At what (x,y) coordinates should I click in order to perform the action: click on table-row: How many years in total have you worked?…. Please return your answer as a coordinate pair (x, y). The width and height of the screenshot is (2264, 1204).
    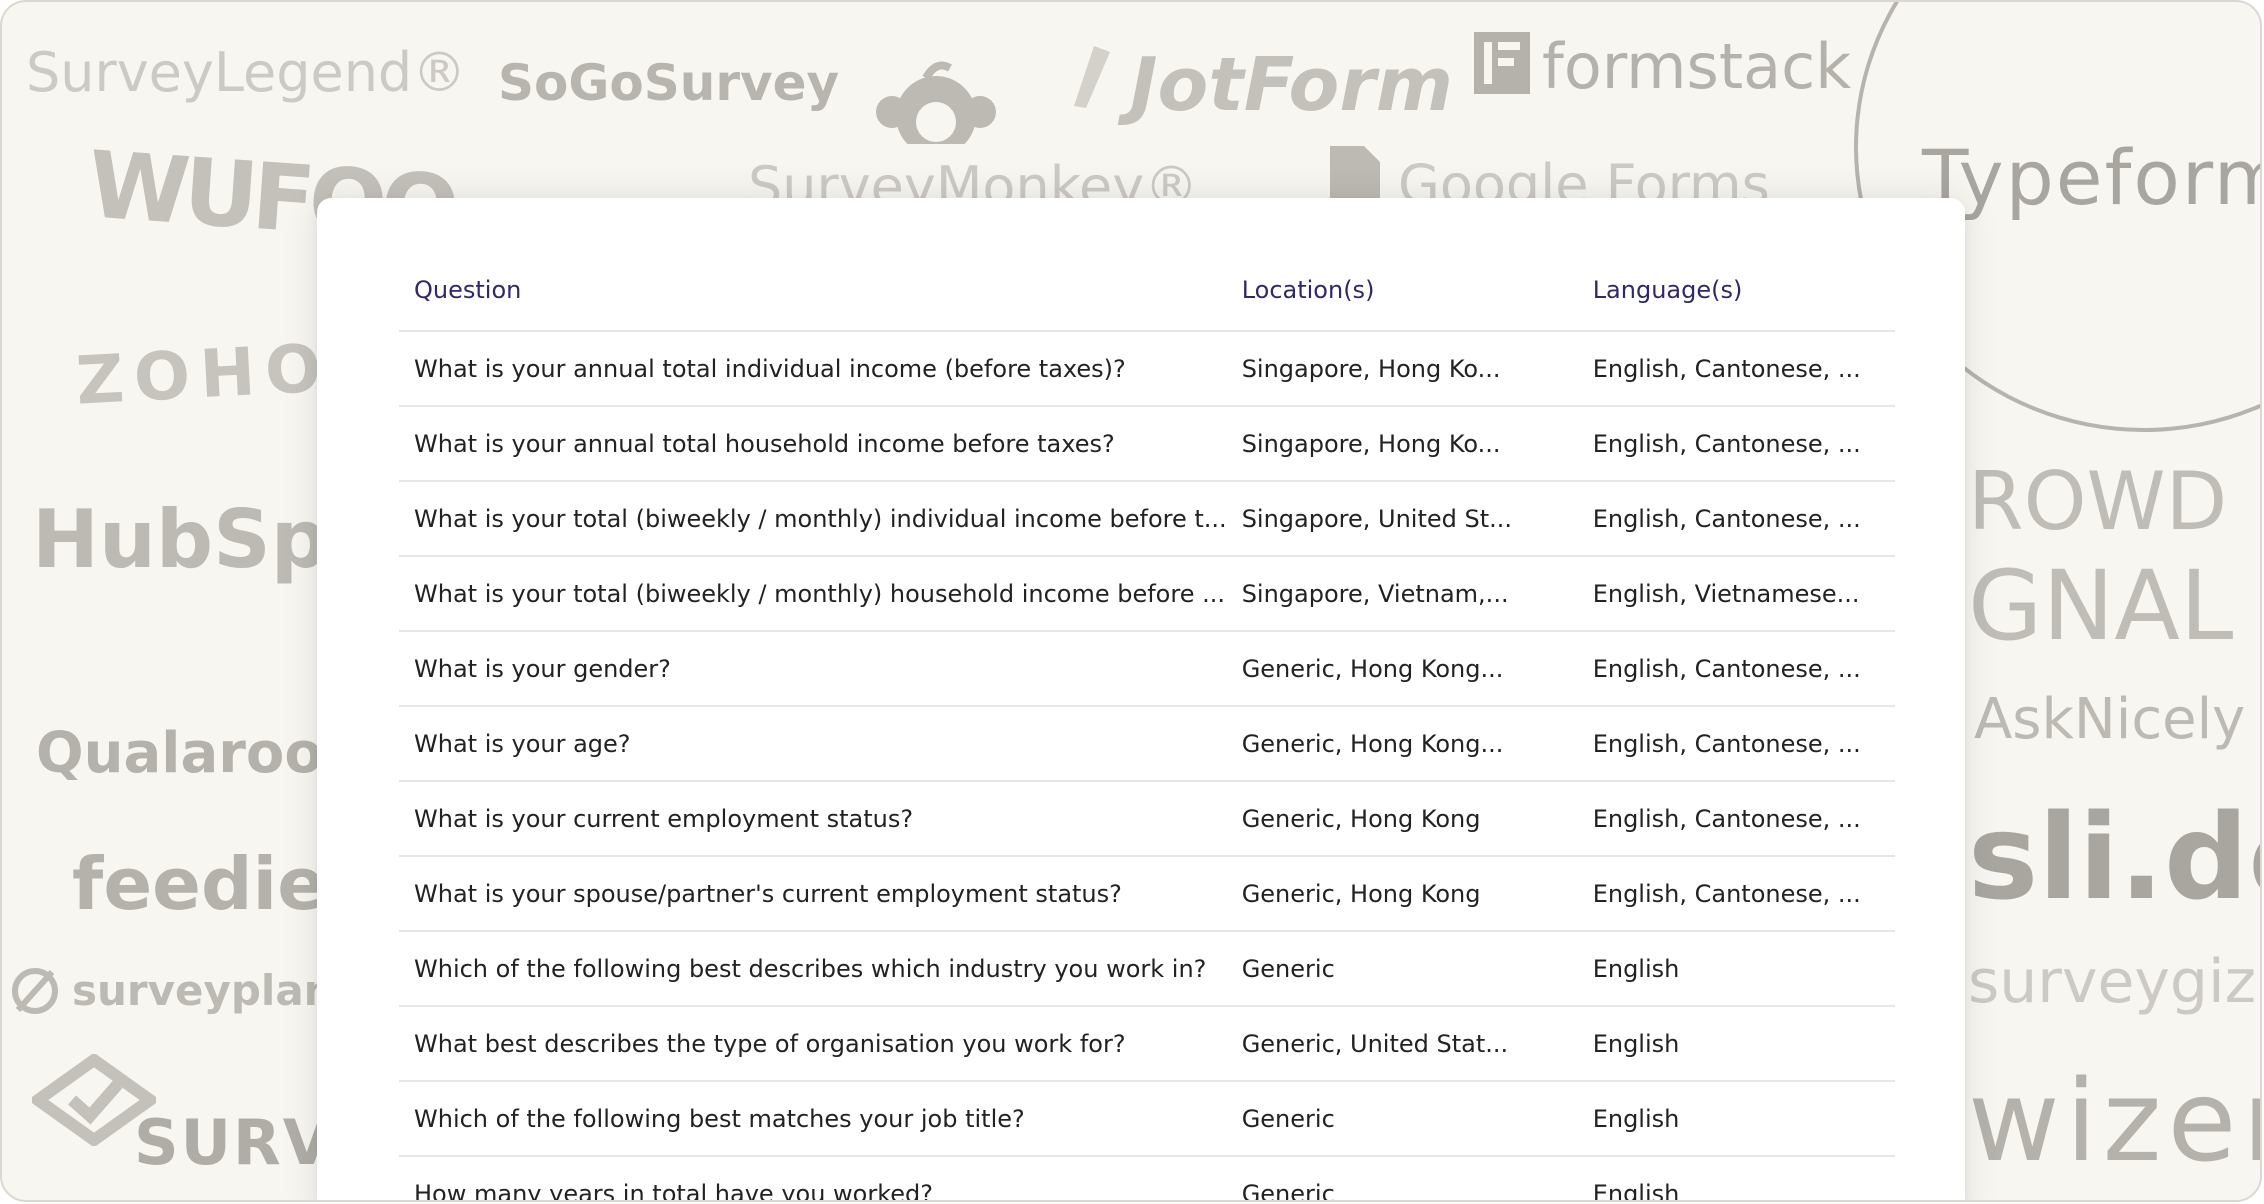
    Looking at the image, I should click on (1147, 1178).